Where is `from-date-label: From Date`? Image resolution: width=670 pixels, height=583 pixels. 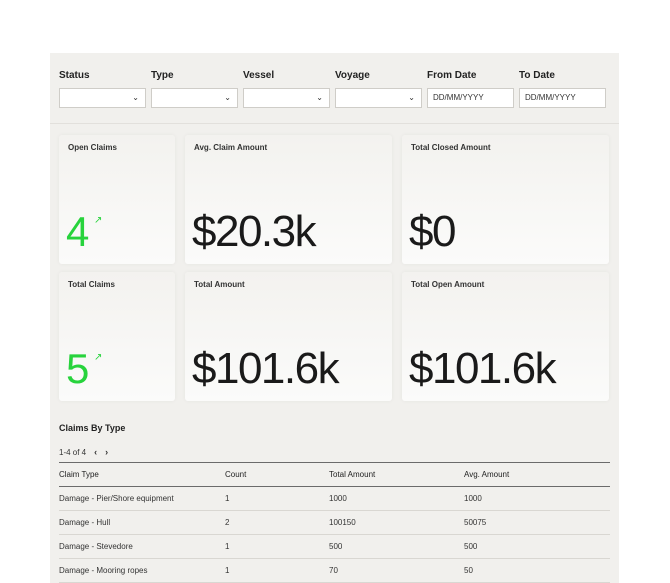 from-date-label: From Date is located at coordinates (452, 75).